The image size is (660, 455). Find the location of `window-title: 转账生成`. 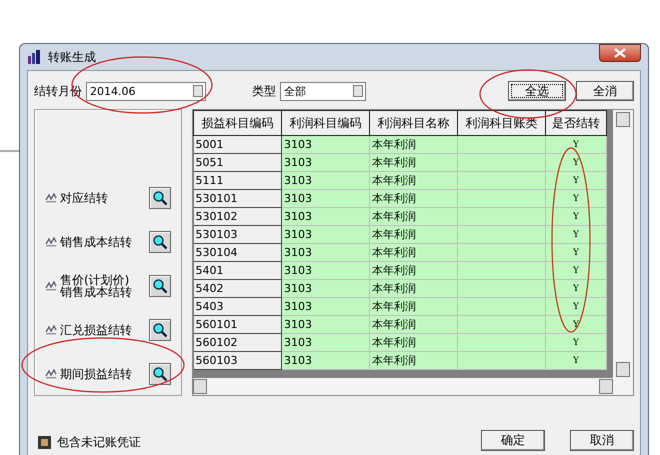

window-title: 转账生成 is located at coordinates (72, 57).